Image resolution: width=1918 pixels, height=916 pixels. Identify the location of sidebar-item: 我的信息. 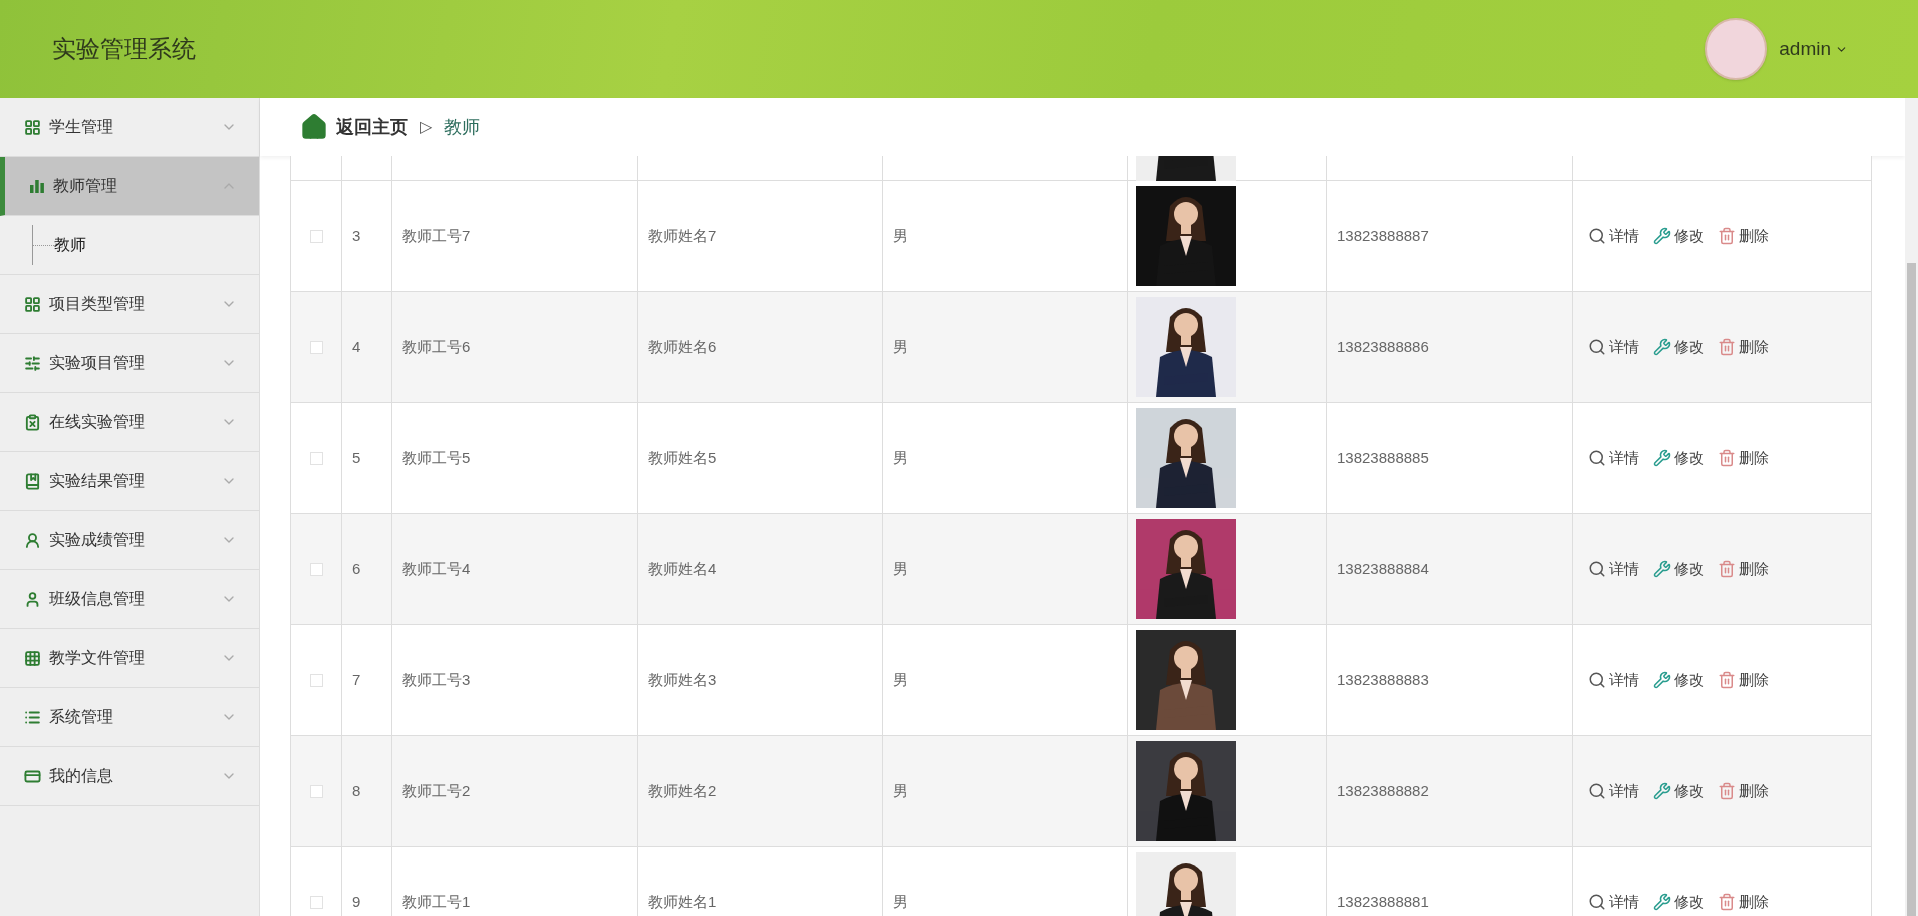
(129, 776).